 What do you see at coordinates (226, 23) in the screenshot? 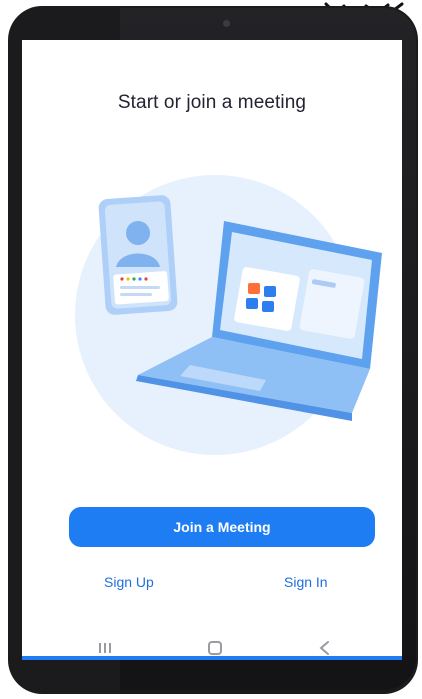
I see `front-camera-icon` at bounding box center [226, 23].